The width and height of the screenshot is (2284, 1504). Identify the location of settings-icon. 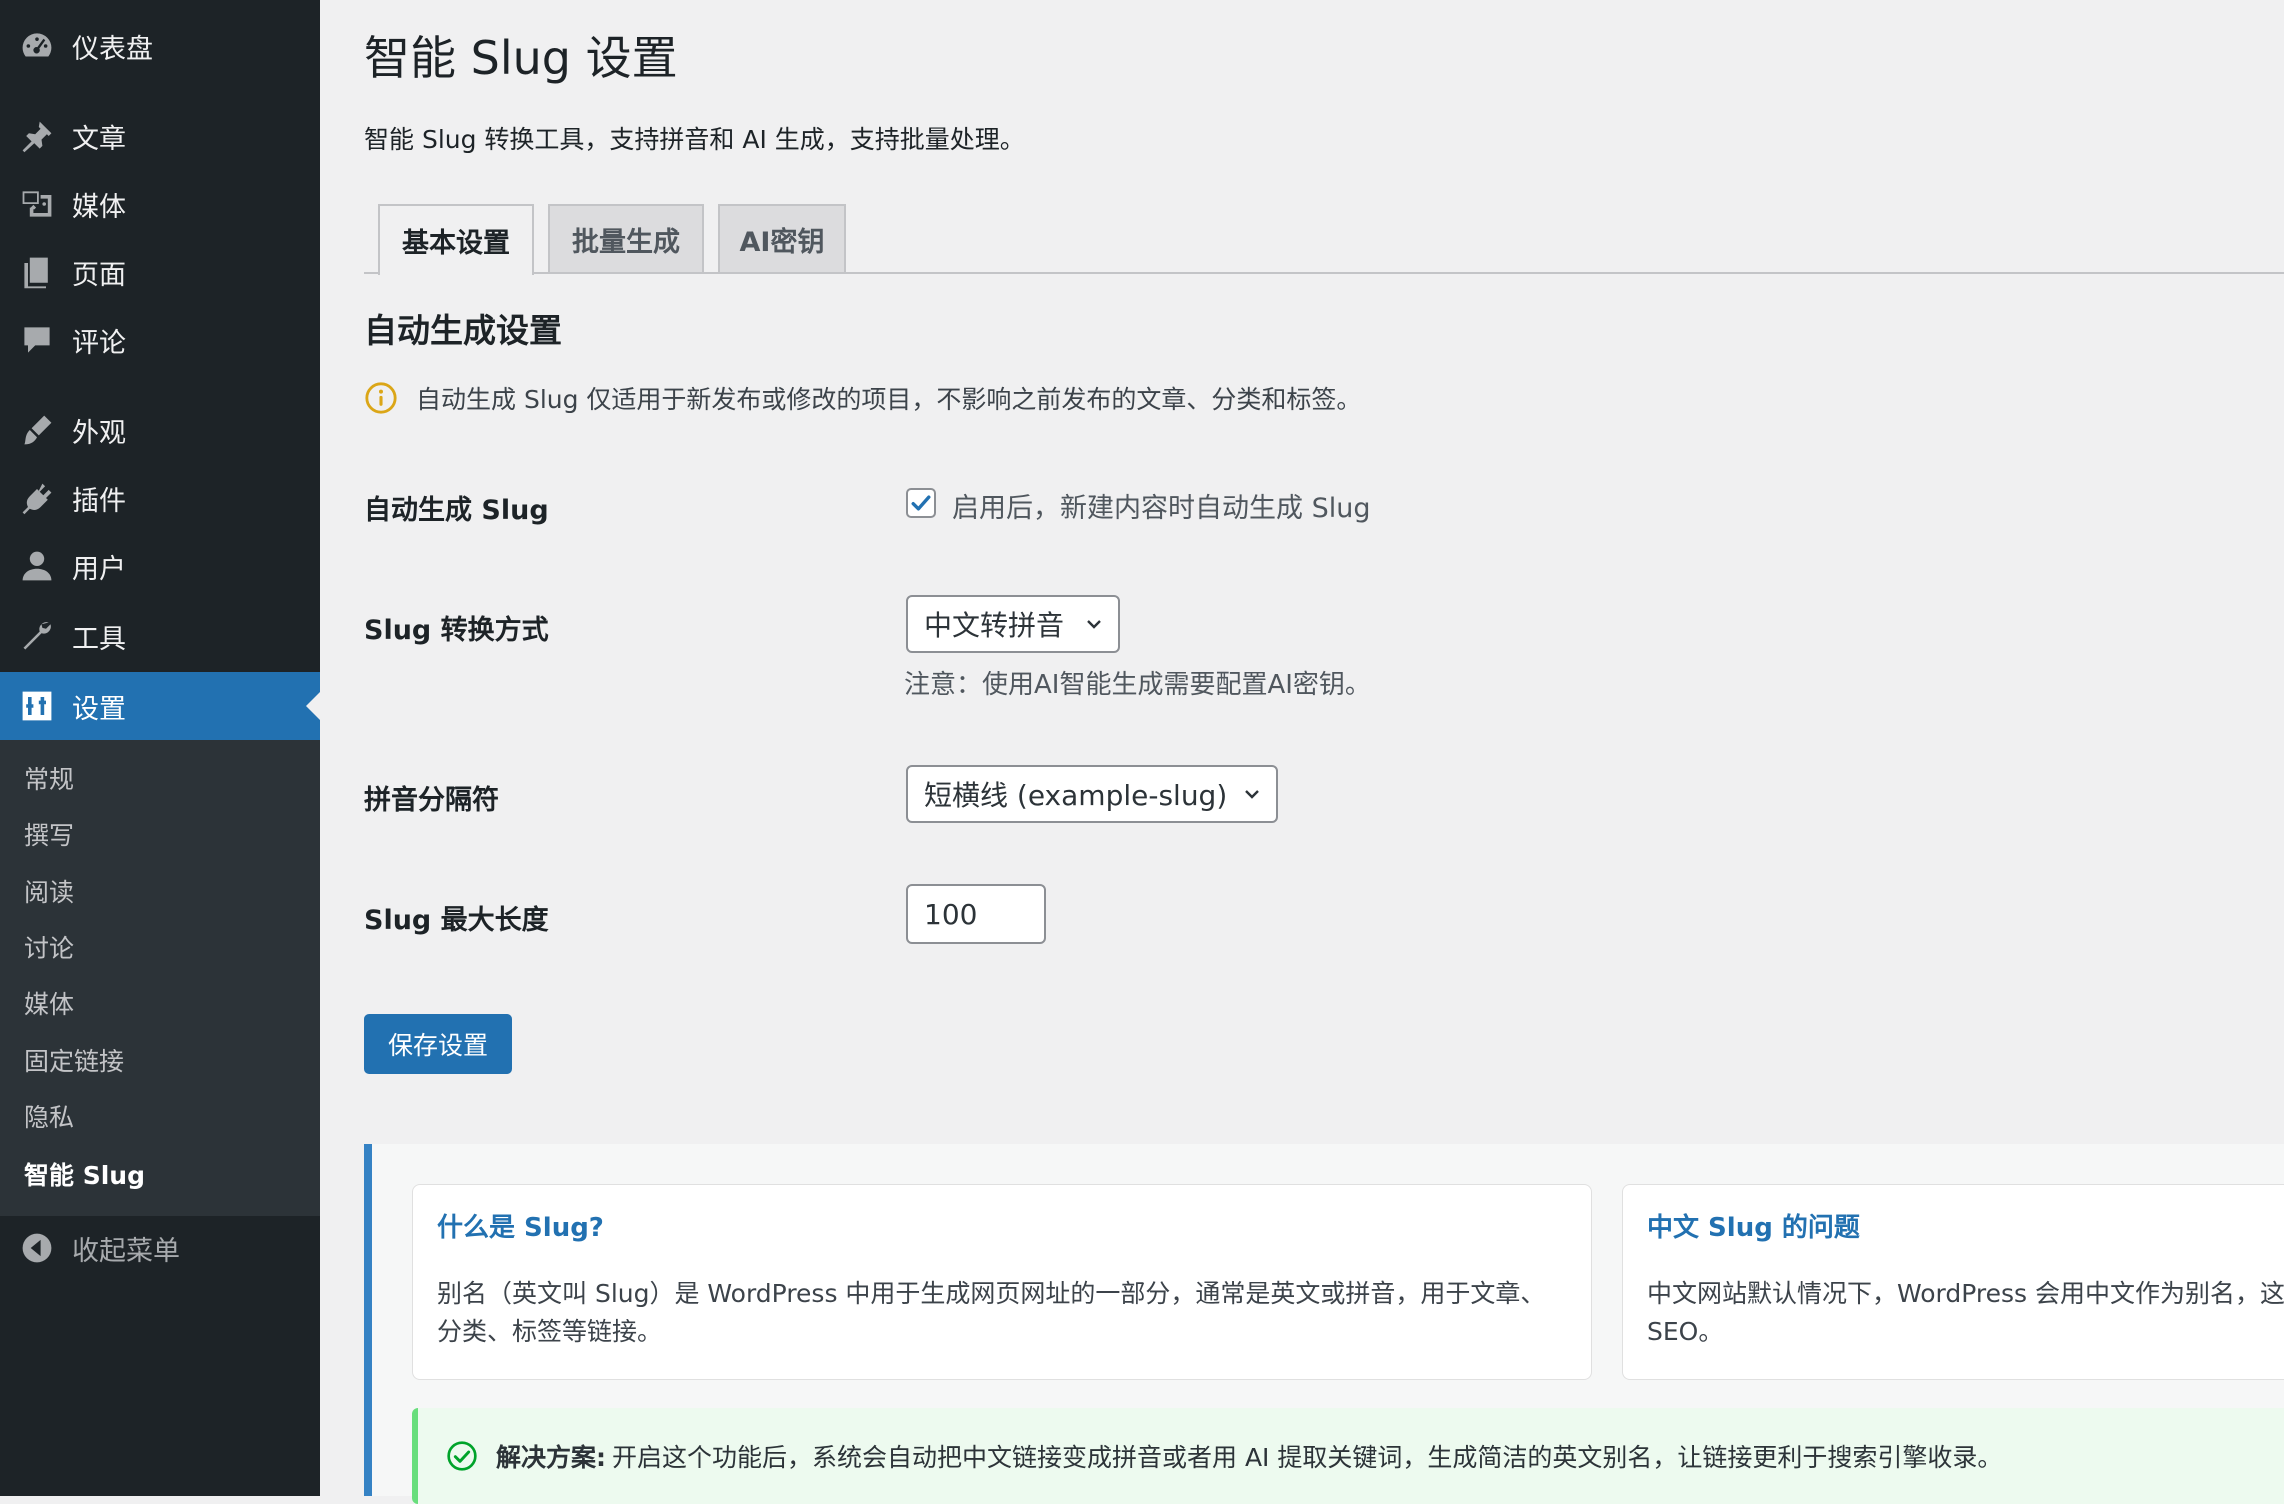
(37, 706).